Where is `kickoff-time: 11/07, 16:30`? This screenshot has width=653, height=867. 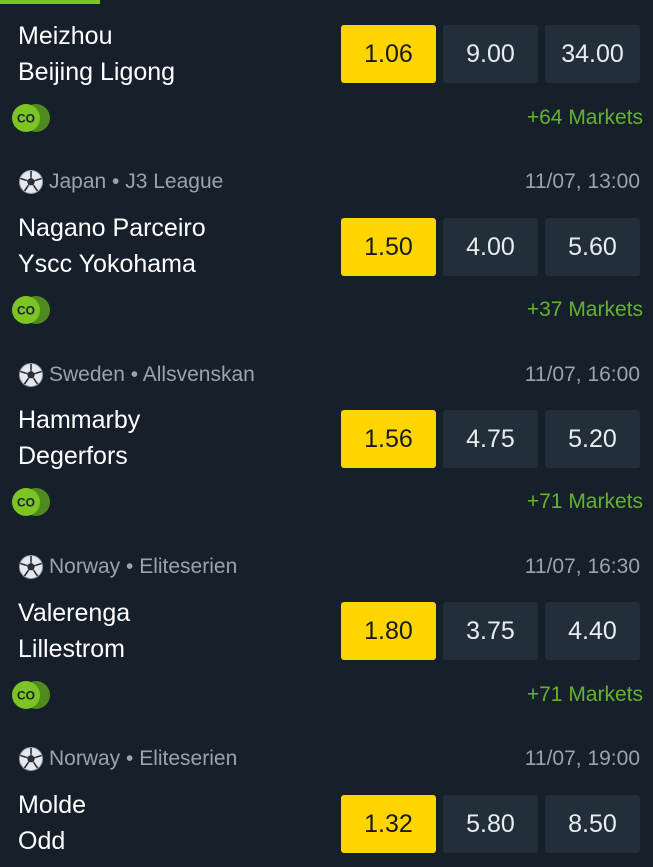 kickoff-time: 11/07, 16:30 is located at coordinates (582, 566).